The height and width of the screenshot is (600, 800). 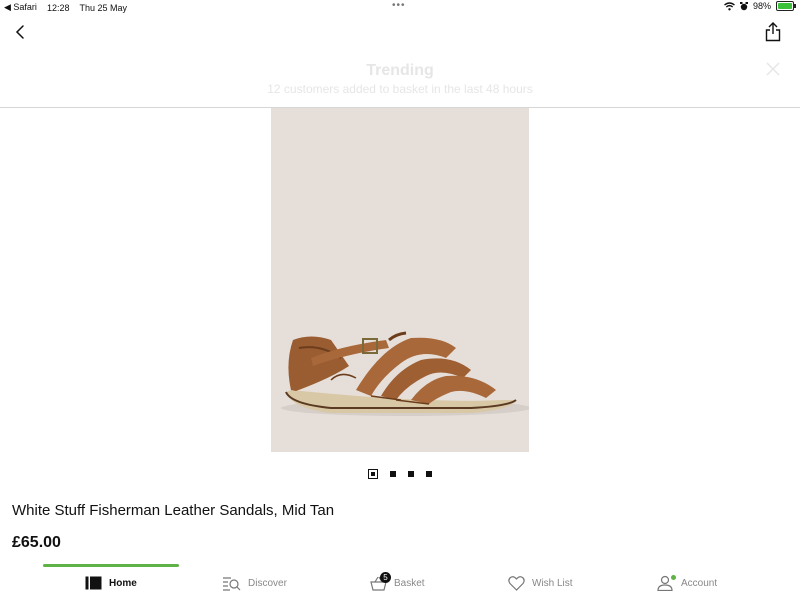 I want to click on status-date: Thu 25 May, so click(x=103, y=7).